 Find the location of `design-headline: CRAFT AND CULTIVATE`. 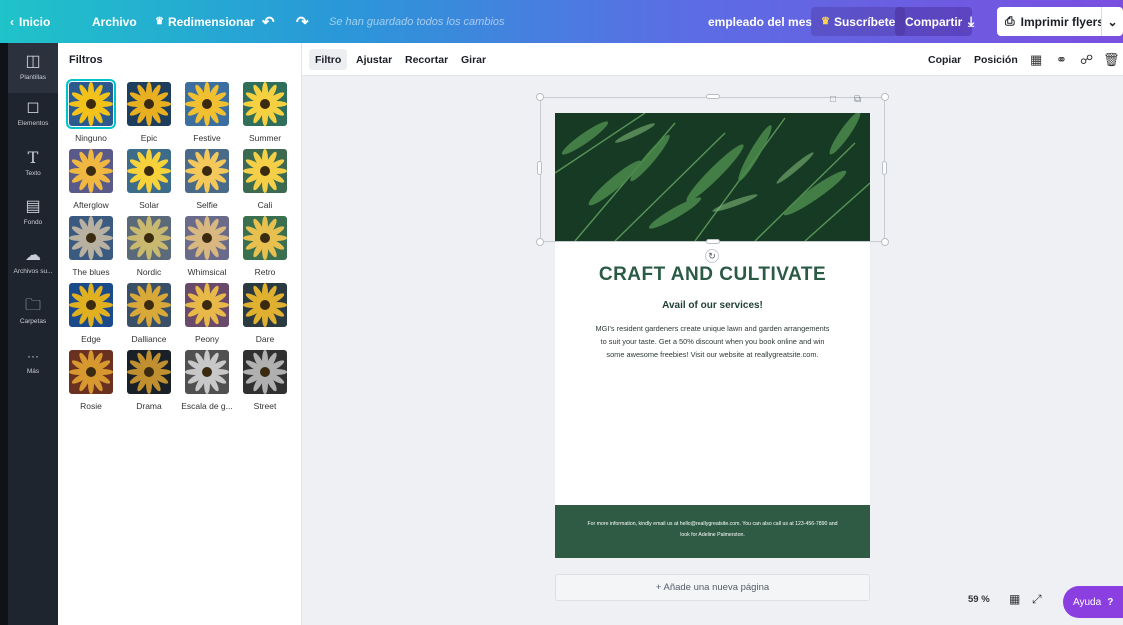

design-headline: CRAFT AND CULTIVATE is located at coordinates (712, 275).